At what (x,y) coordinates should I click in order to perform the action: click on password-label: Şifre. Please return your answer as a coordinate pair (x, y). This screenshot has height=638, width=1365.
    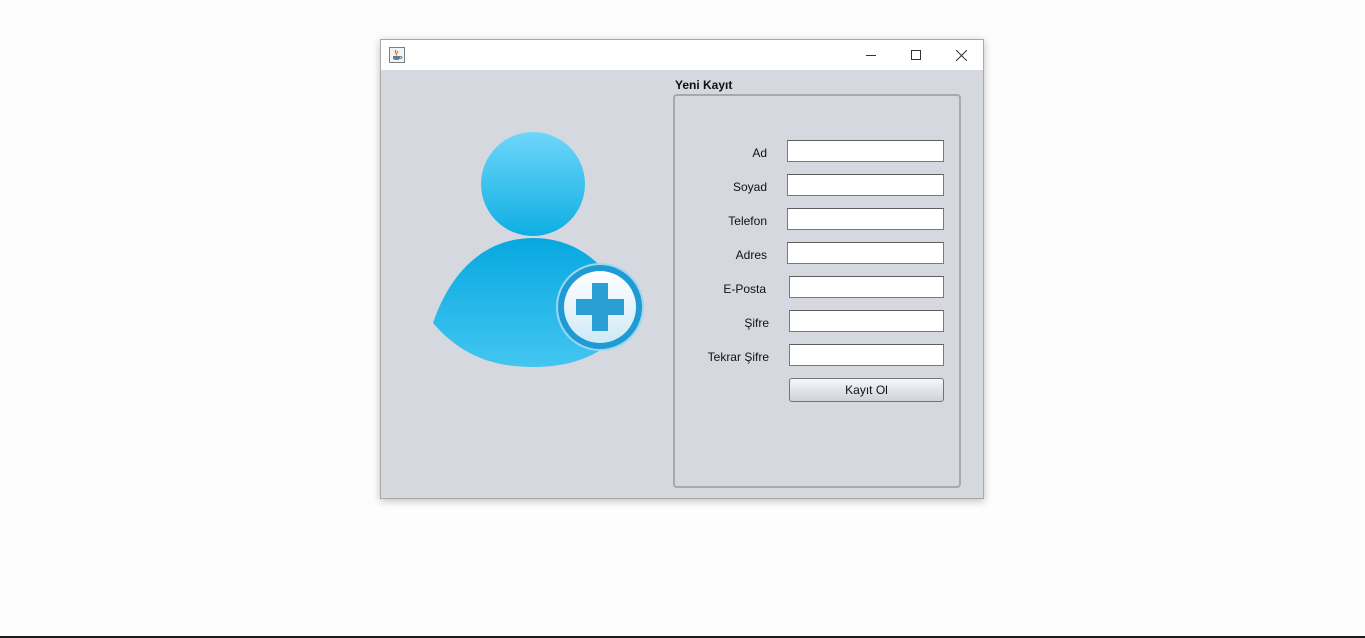
    Looking at the image, I should click on (756, 323).